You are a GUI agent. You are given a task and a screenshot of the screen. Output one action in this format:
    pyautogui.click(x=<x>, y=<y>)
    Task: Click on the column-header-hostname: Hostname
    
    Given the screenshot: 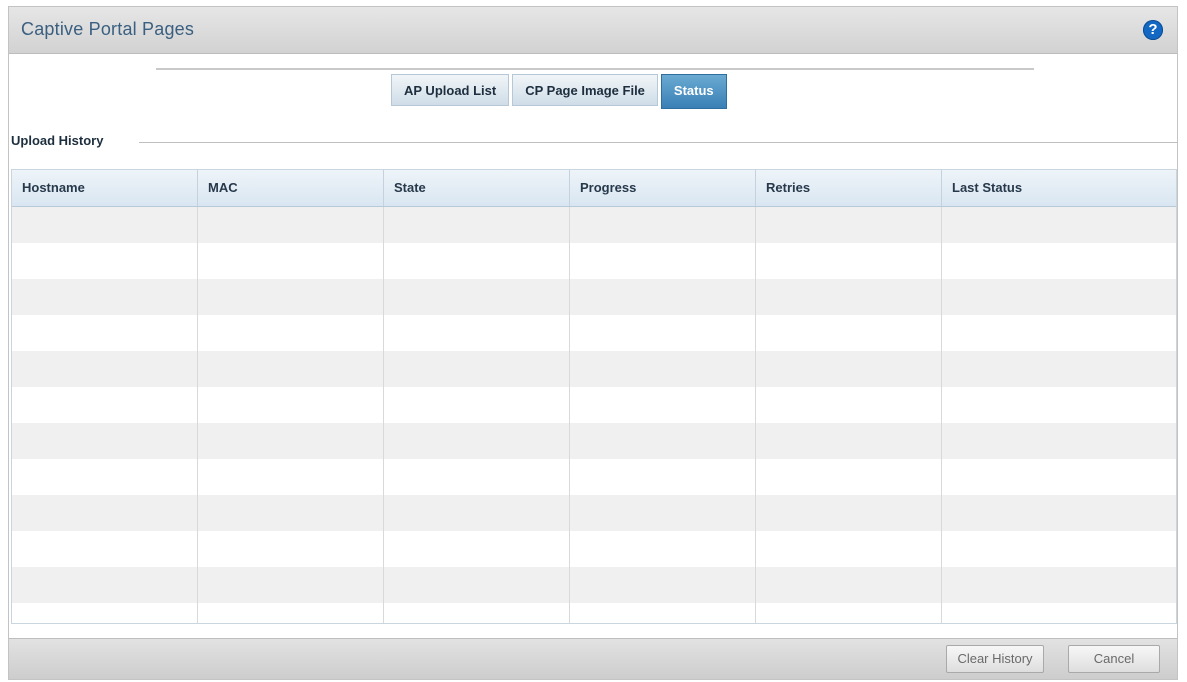 What is the action you would take?
    pyautogui.click(x=105, y=188)
    